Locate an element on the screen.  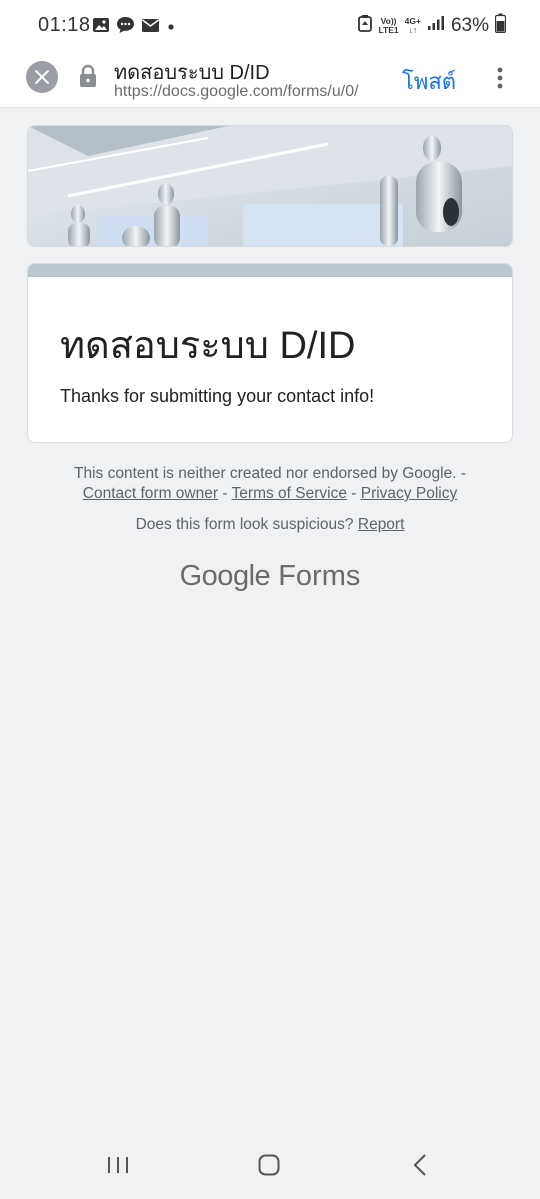
card-header-stripe is located at coordinates (270, 270).